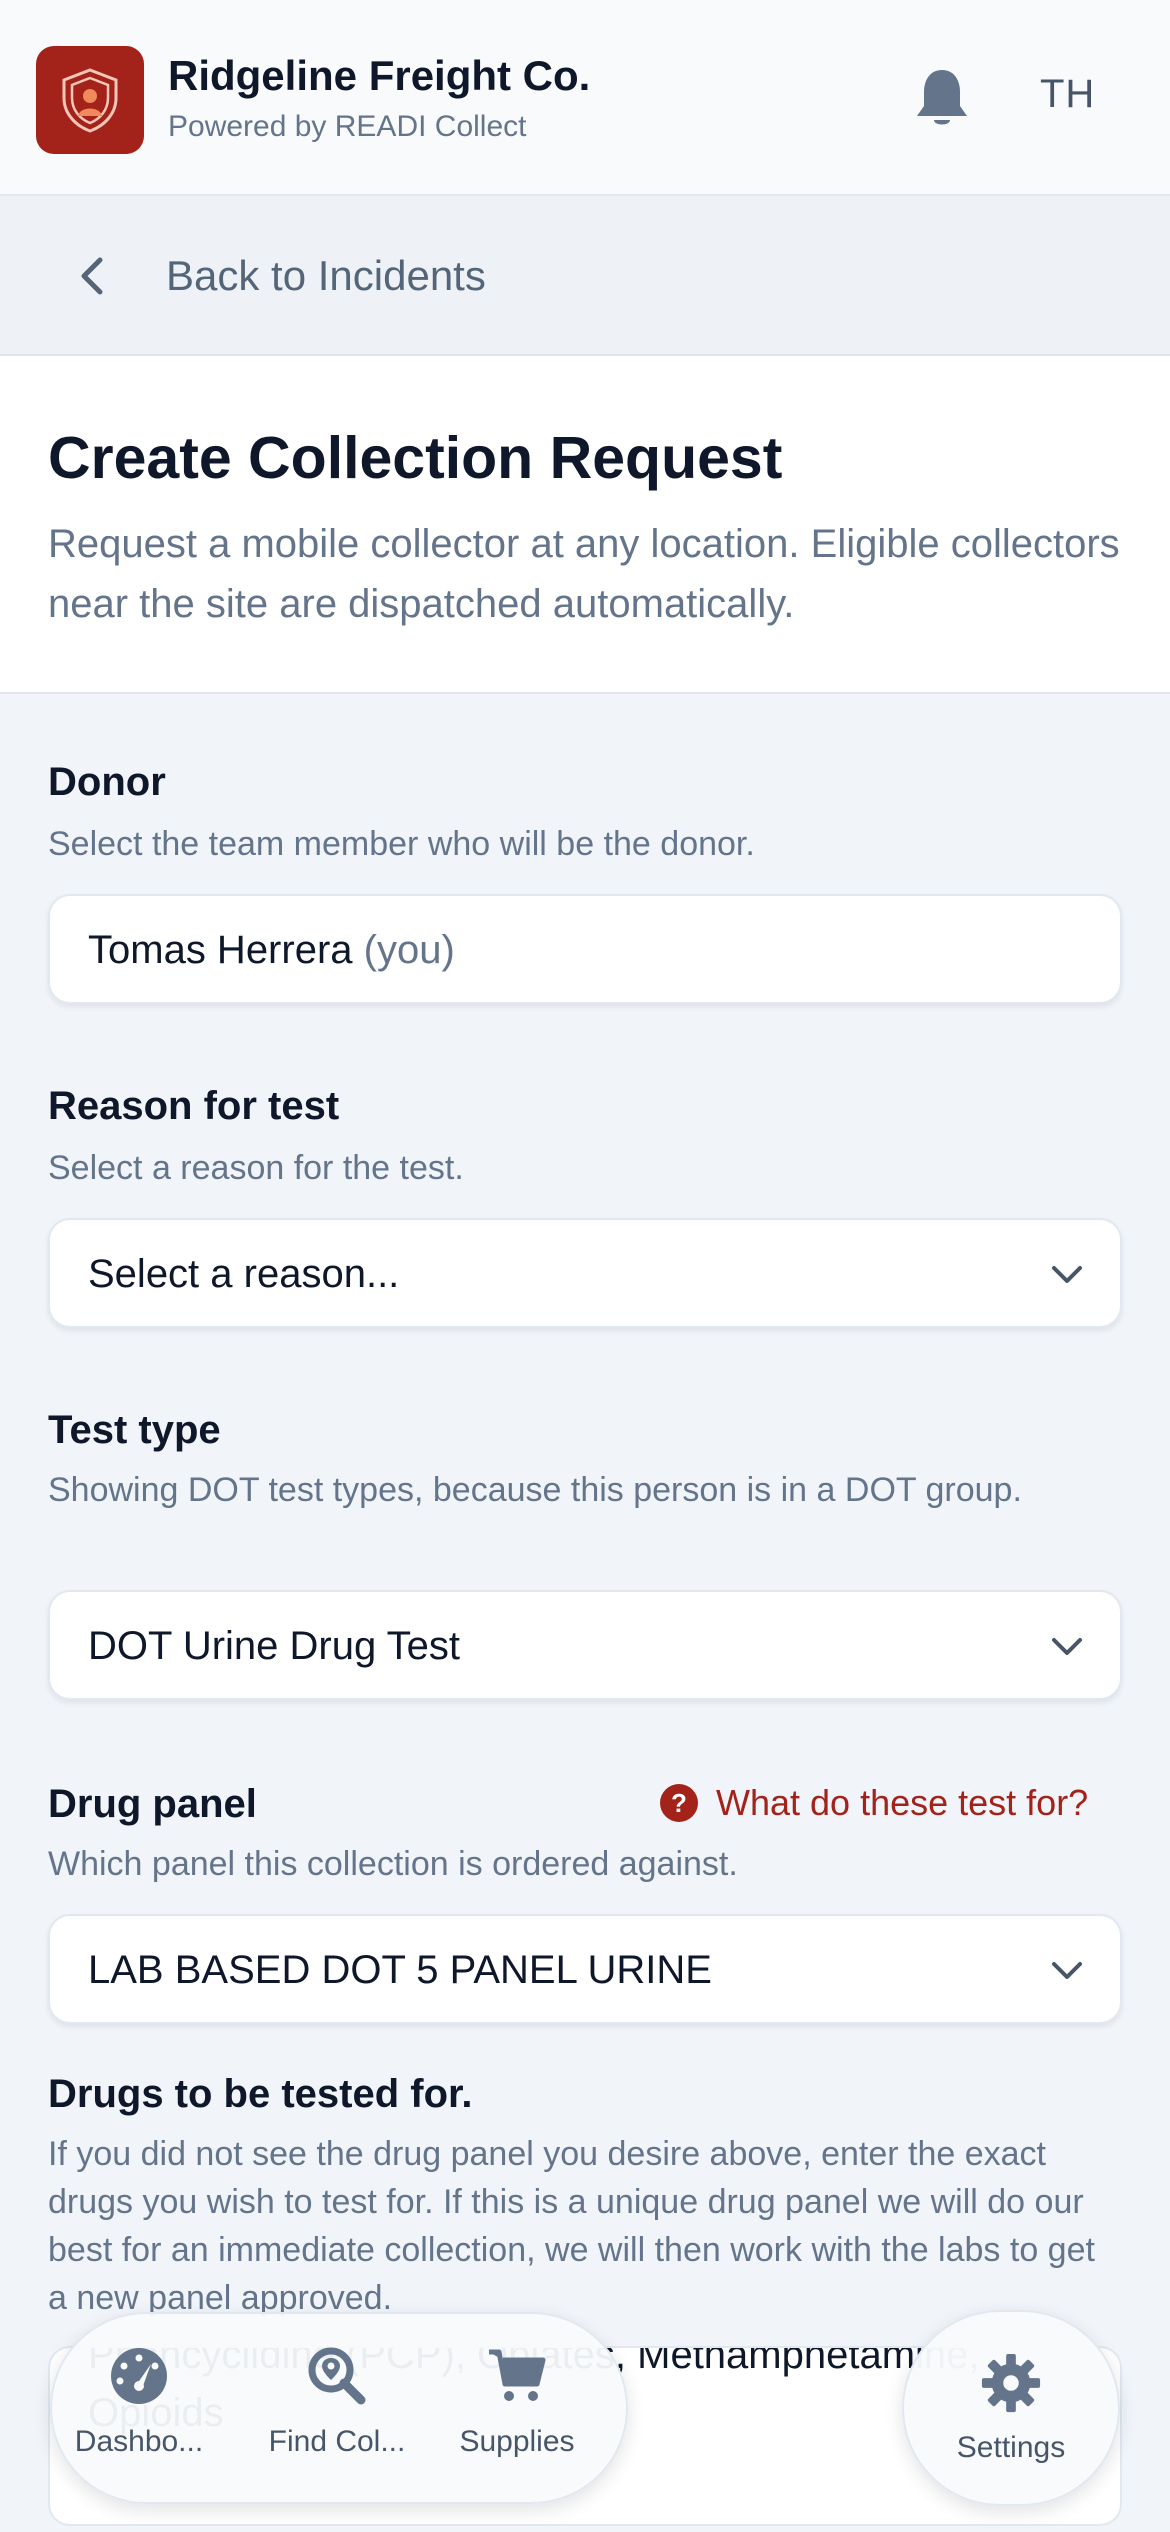 This screenshot has width=1170, height=2532. Describe the element at coordinates (1011, 2383) in the screenshot. I see `gear-icon` at that location.